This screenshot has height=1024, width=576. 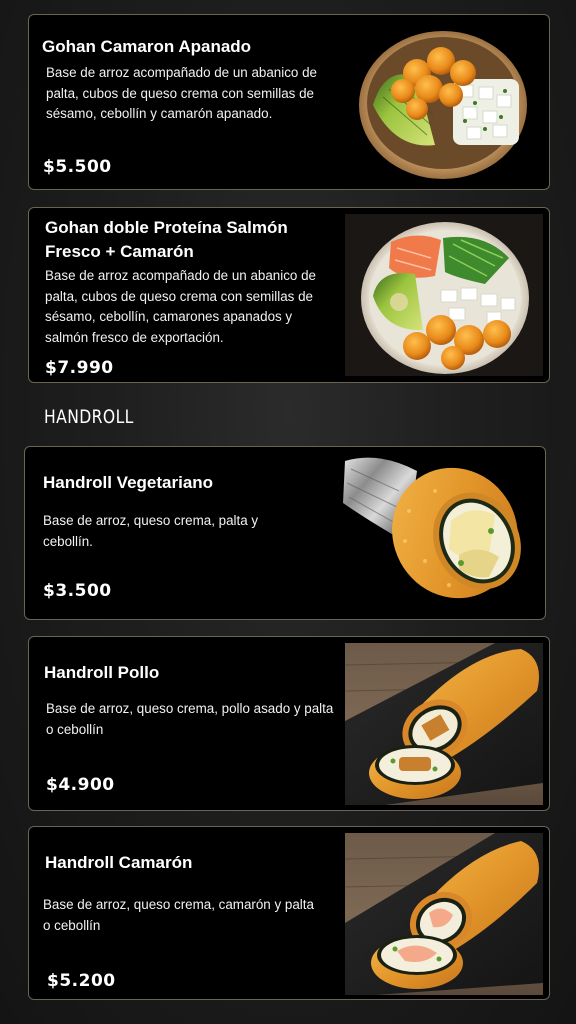 What do you see at coordinates (77, 591) in the screenshot?
I see `menu-item-price: $3.500` at bounding box center [77, 591].